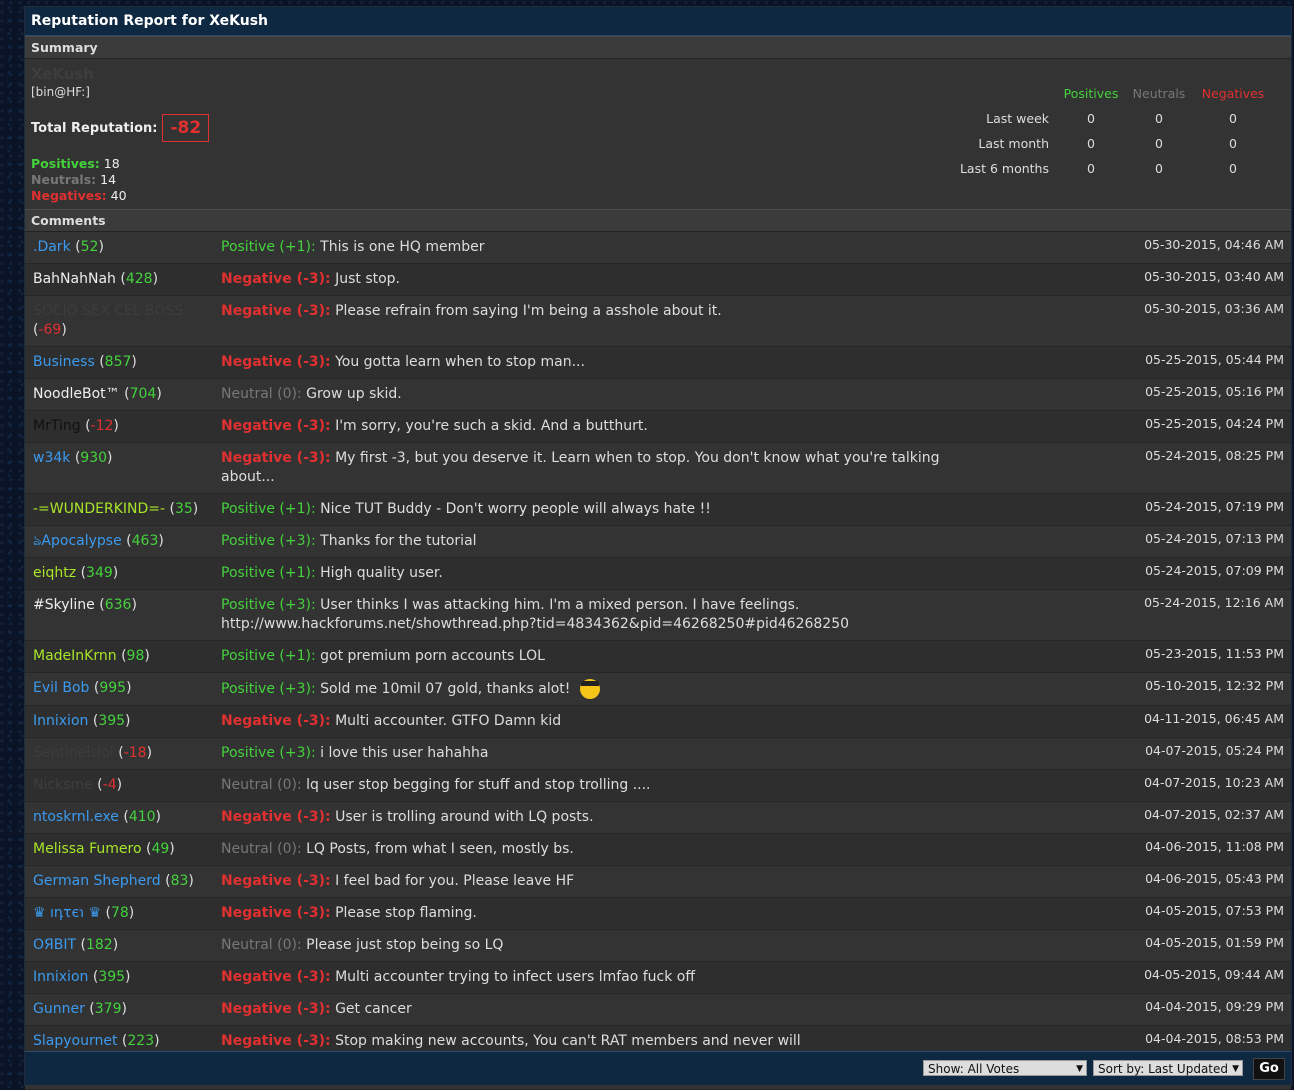  Describe the element at coordinates (54, 945) in the screenshot. I see `author-link: OЯBIT` at that location.